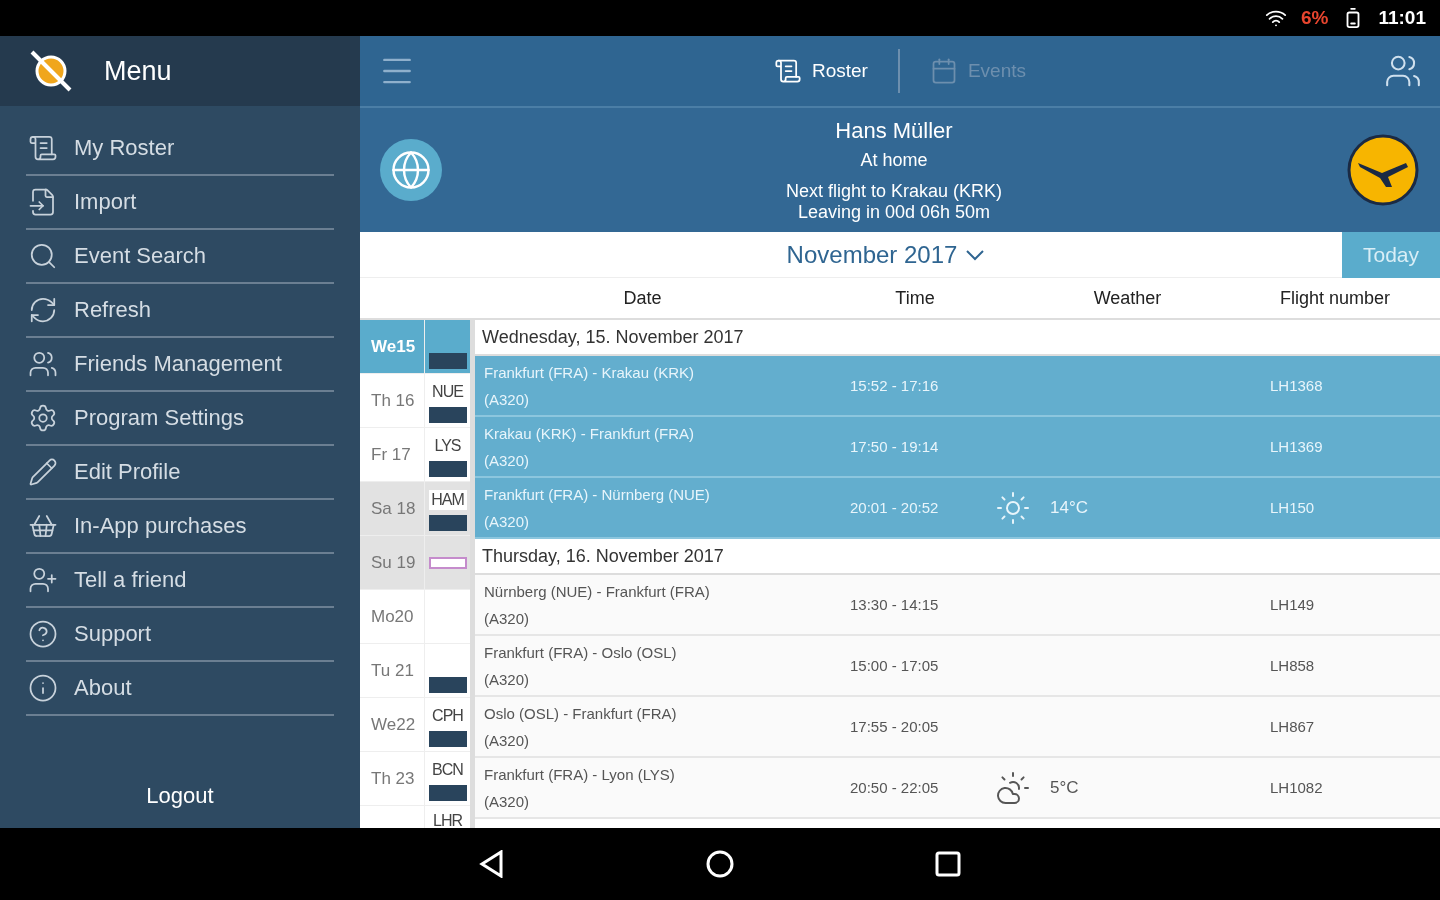 The width and height of the screenshot is (1440, 900). I want to click on menu-item-label: Support, so click(113, 634).